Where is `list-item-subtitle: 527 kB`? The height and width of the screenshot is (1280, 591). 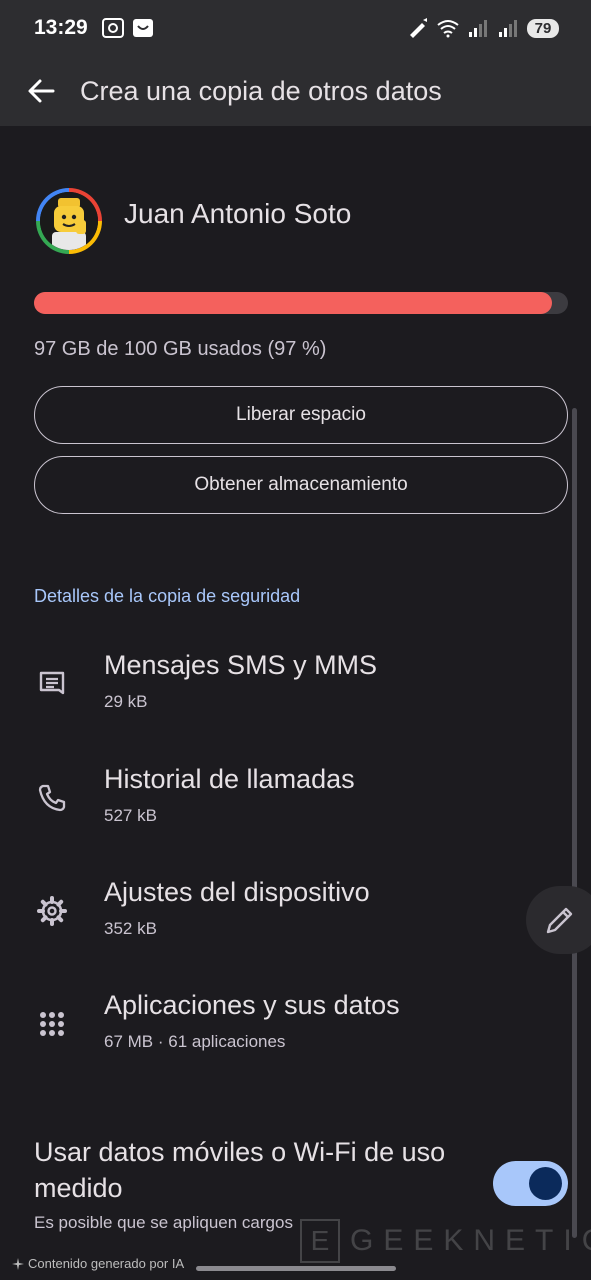 list-item-subtitle: 527 kB is located at coordinates (130, 815).